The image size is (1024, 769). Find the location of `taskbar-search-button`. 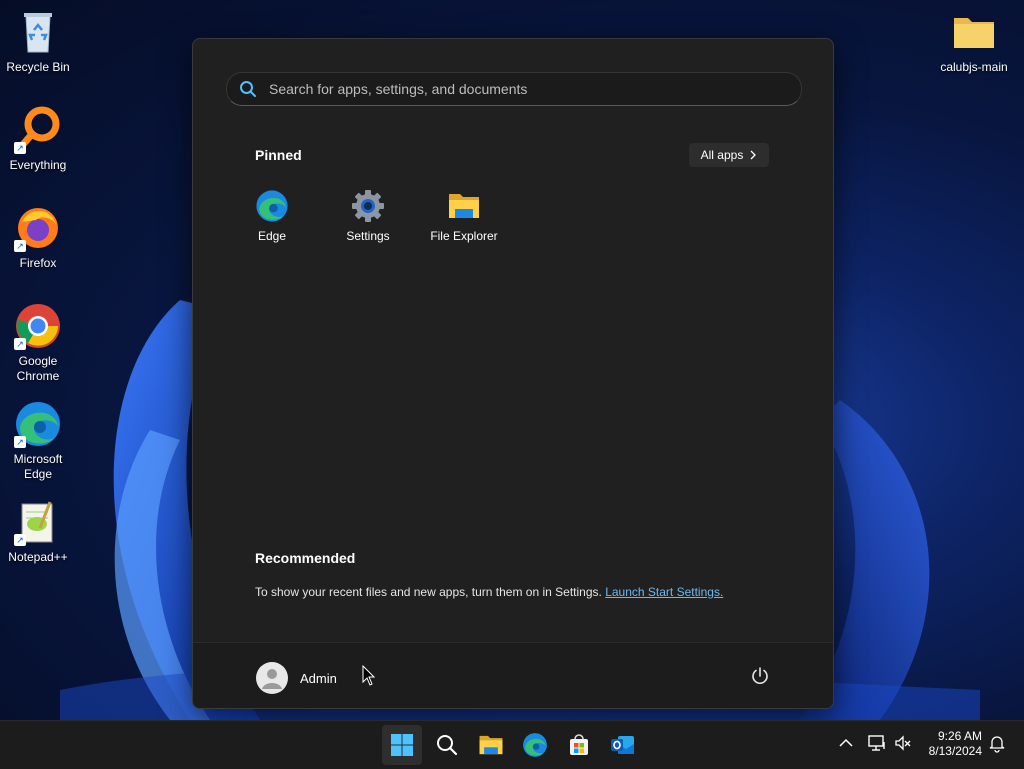

taskbar-search-button is located at coordinates (447, 745).